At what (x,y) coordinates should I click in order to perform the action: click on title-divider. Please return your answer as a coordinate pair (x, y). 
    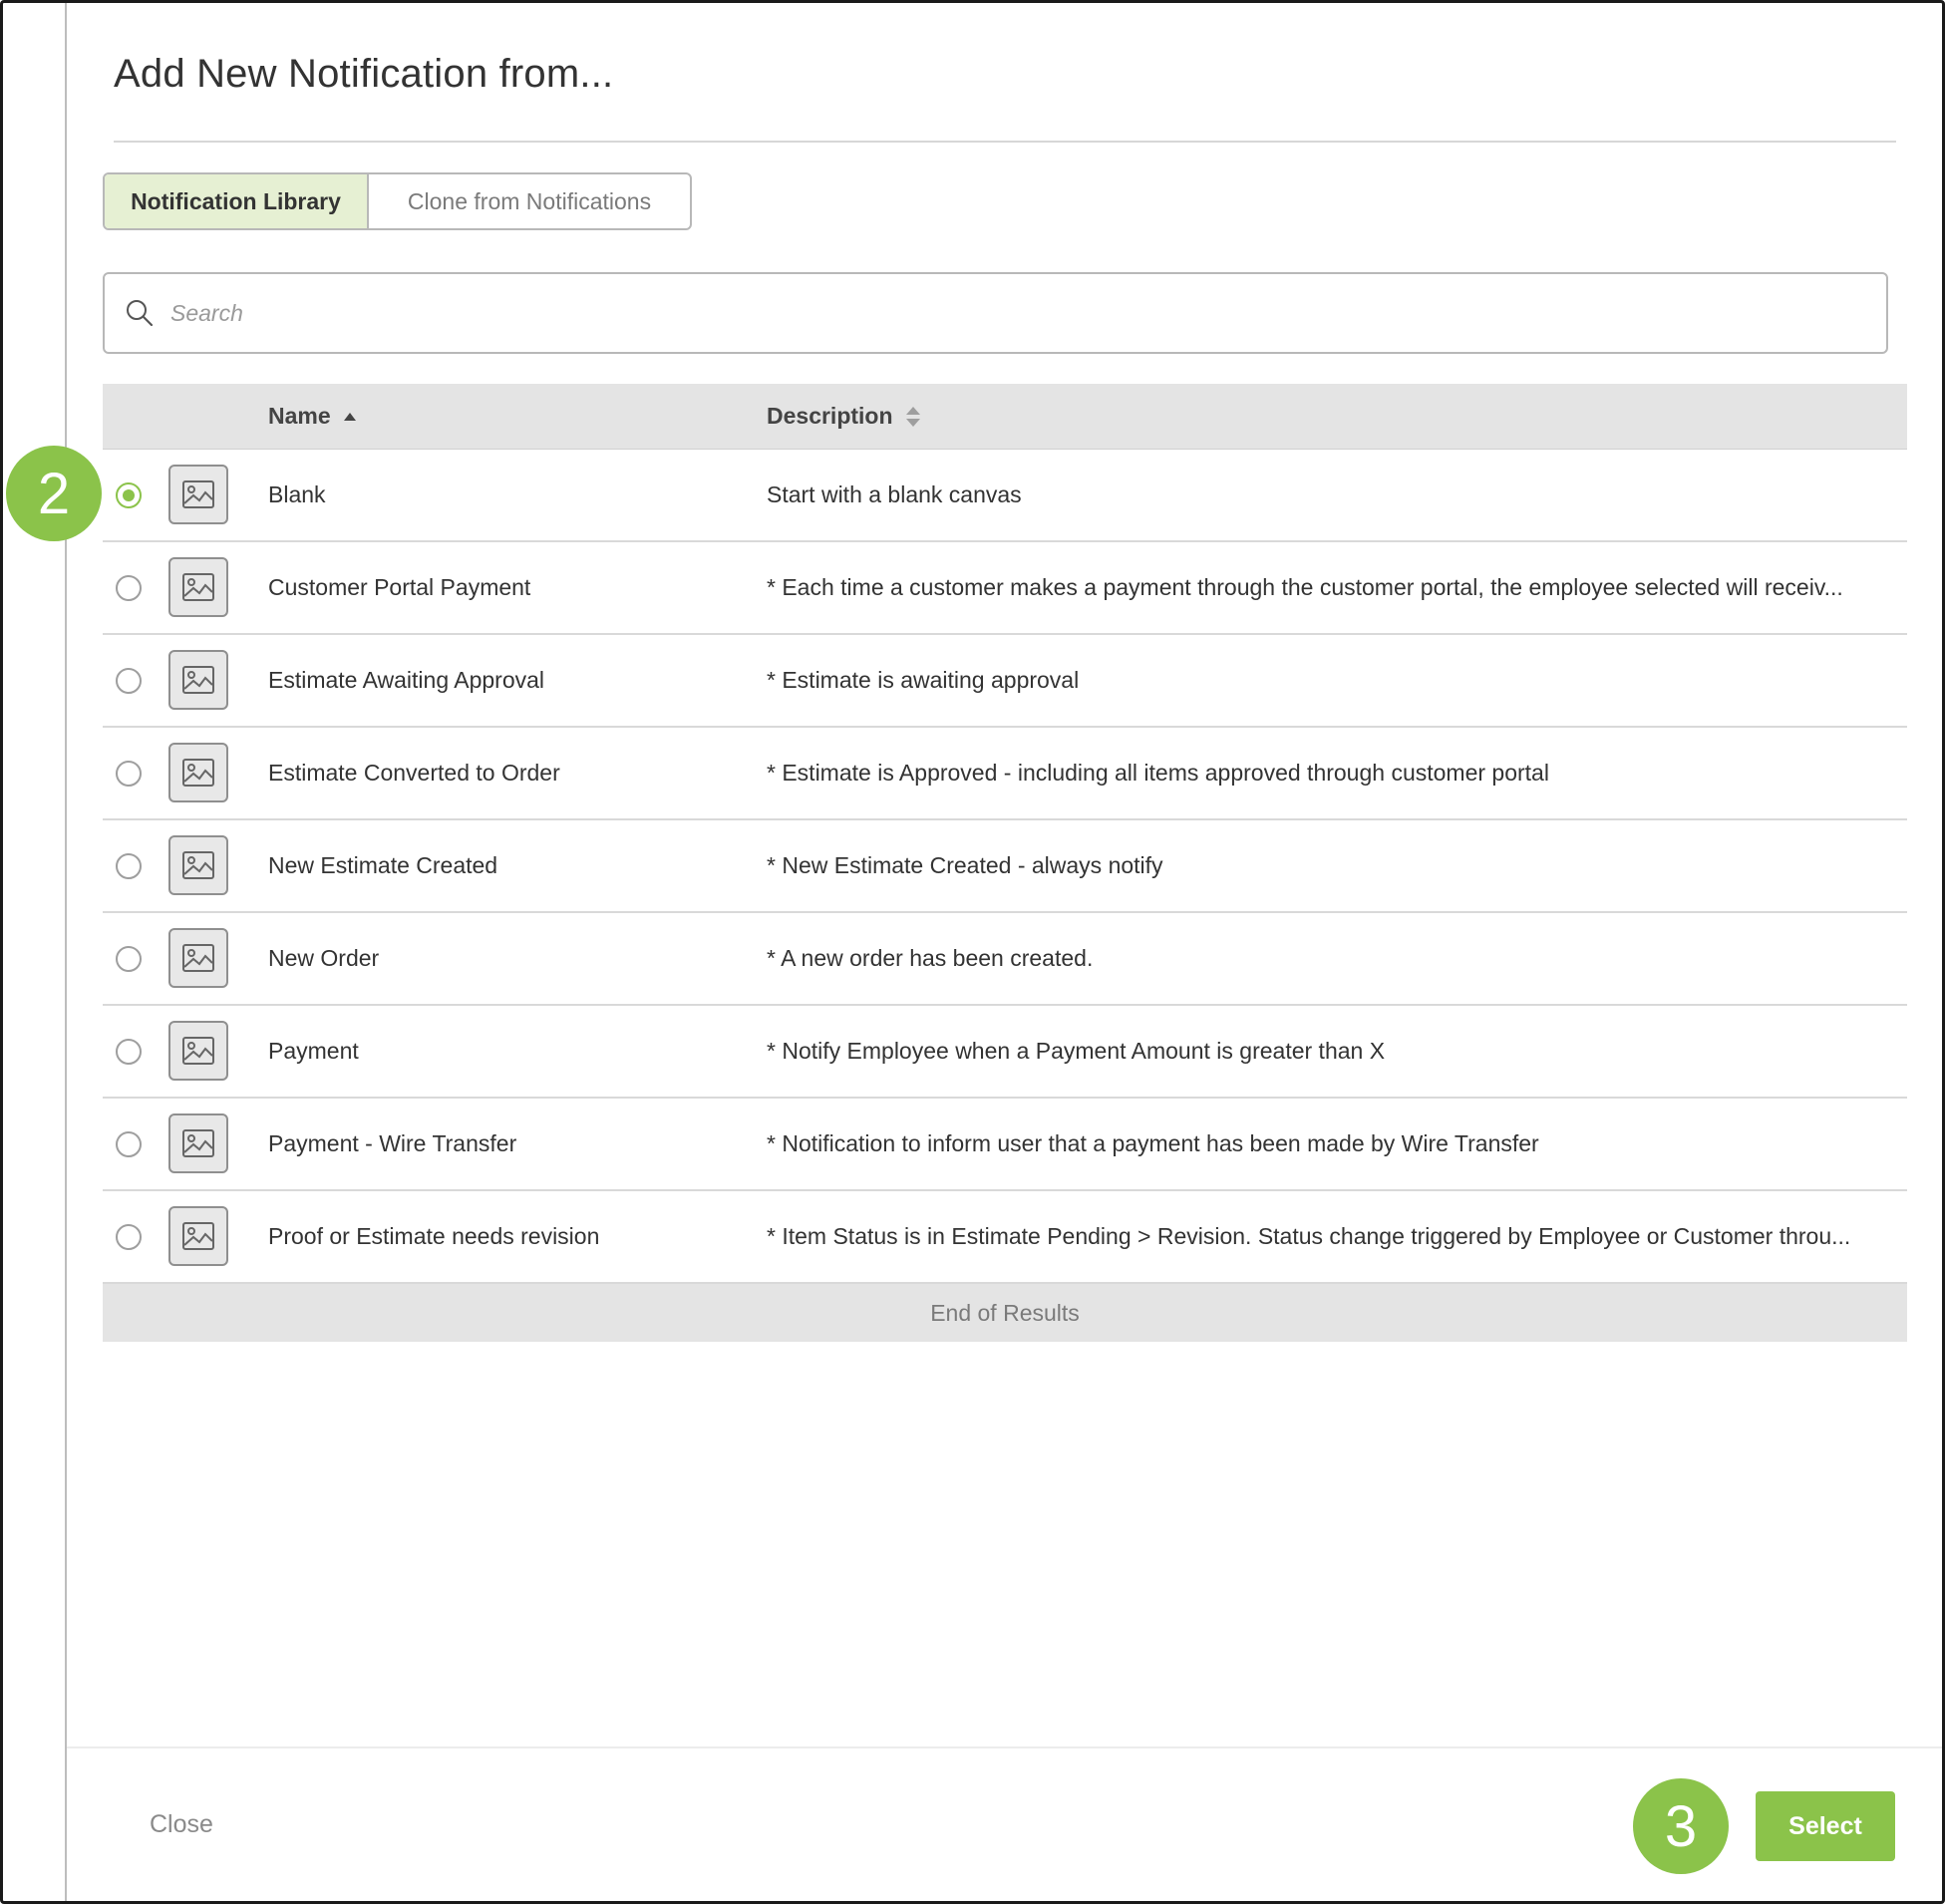
    Looking at the image, I should click on (1005, 142).